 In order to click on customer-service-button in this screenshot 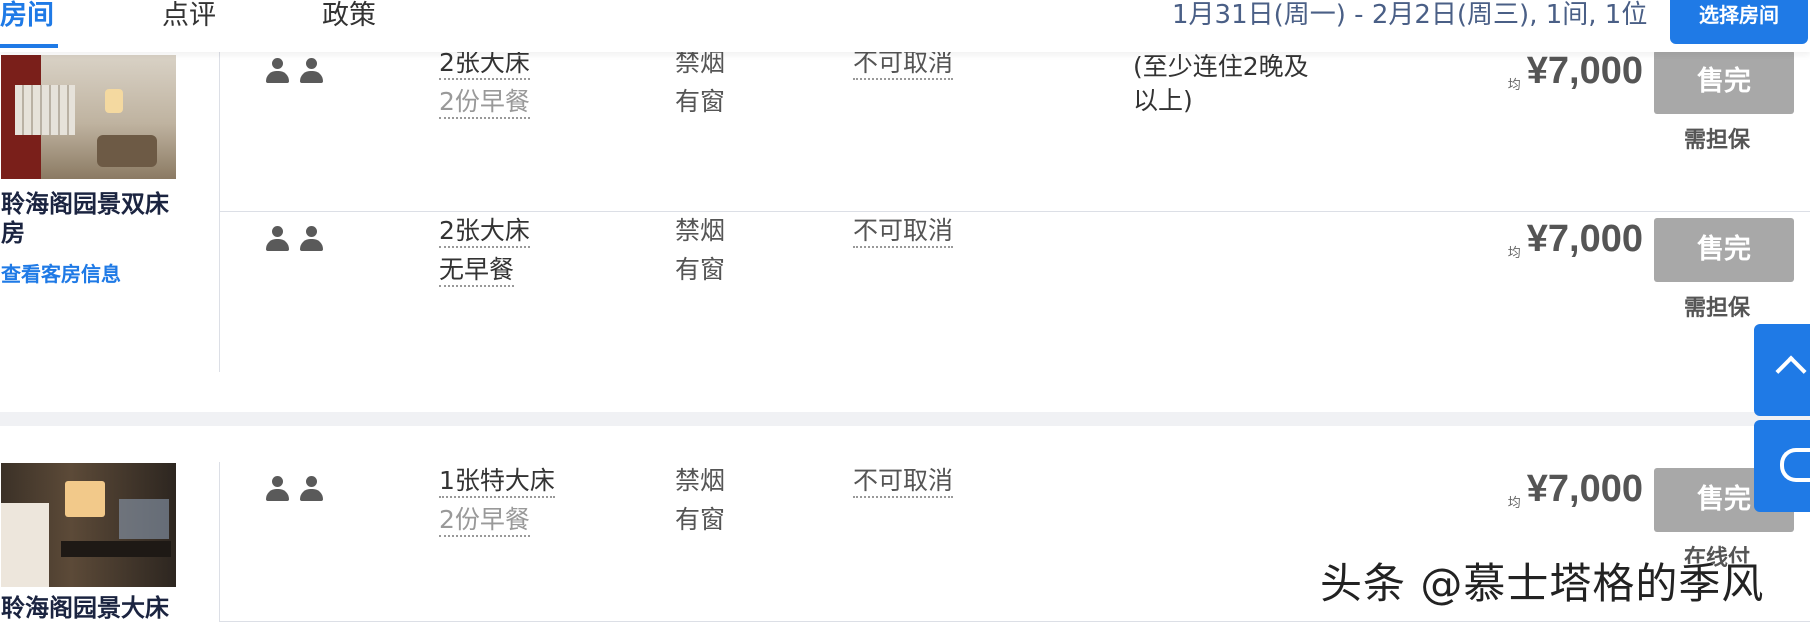, I will do `click(1782, 466)`.